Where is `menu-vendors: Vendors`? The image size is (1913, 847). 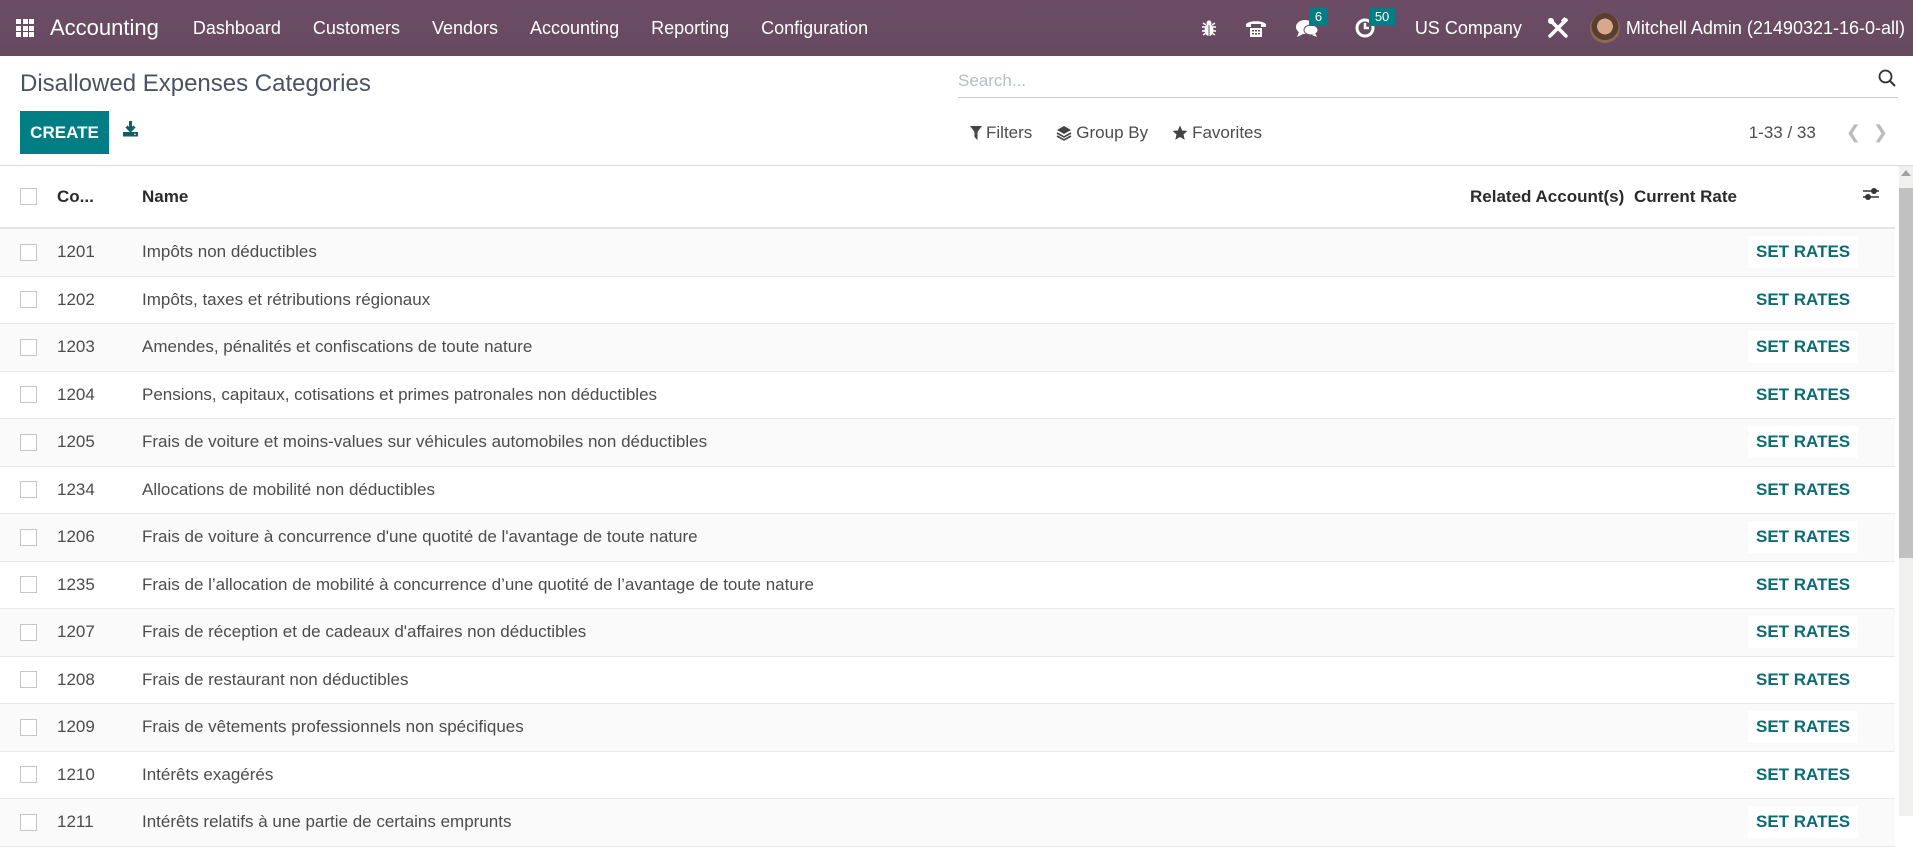 menu-vendors: Vendors is located at coordinates (465, 28).